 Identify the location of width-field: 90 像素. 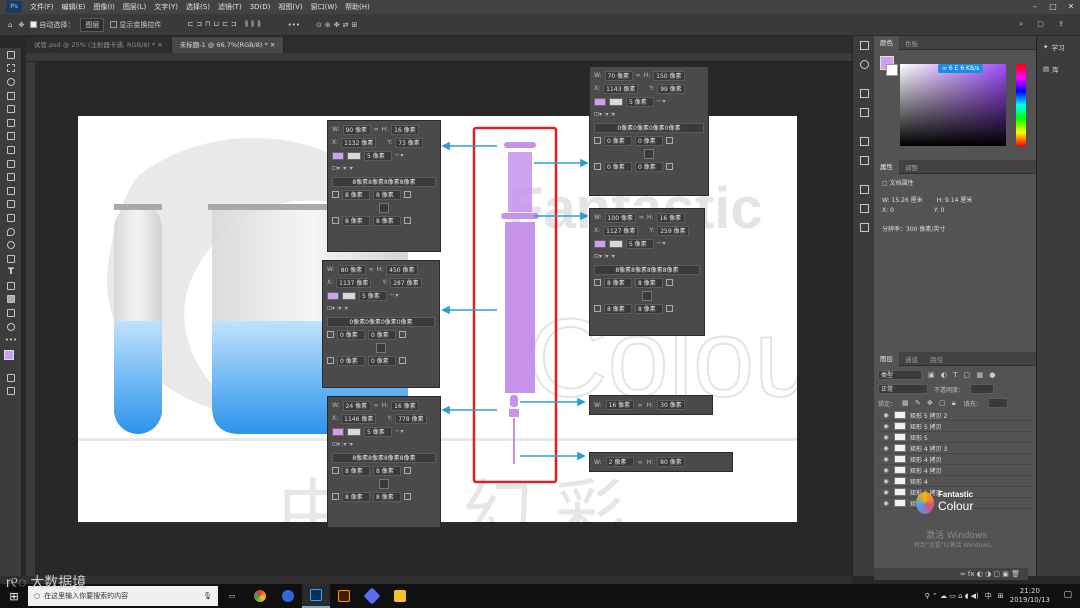
(356, 129).